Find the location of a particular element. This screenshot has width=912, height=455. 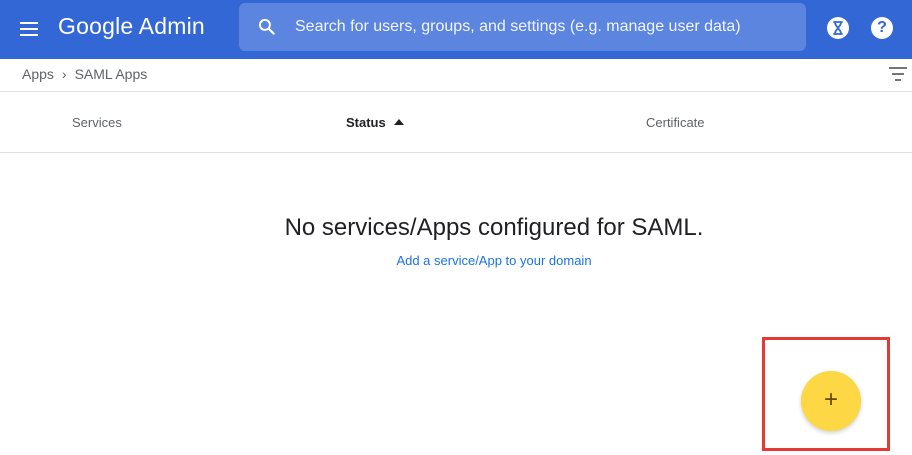

filter-icon is located at coordinates (898, 68).